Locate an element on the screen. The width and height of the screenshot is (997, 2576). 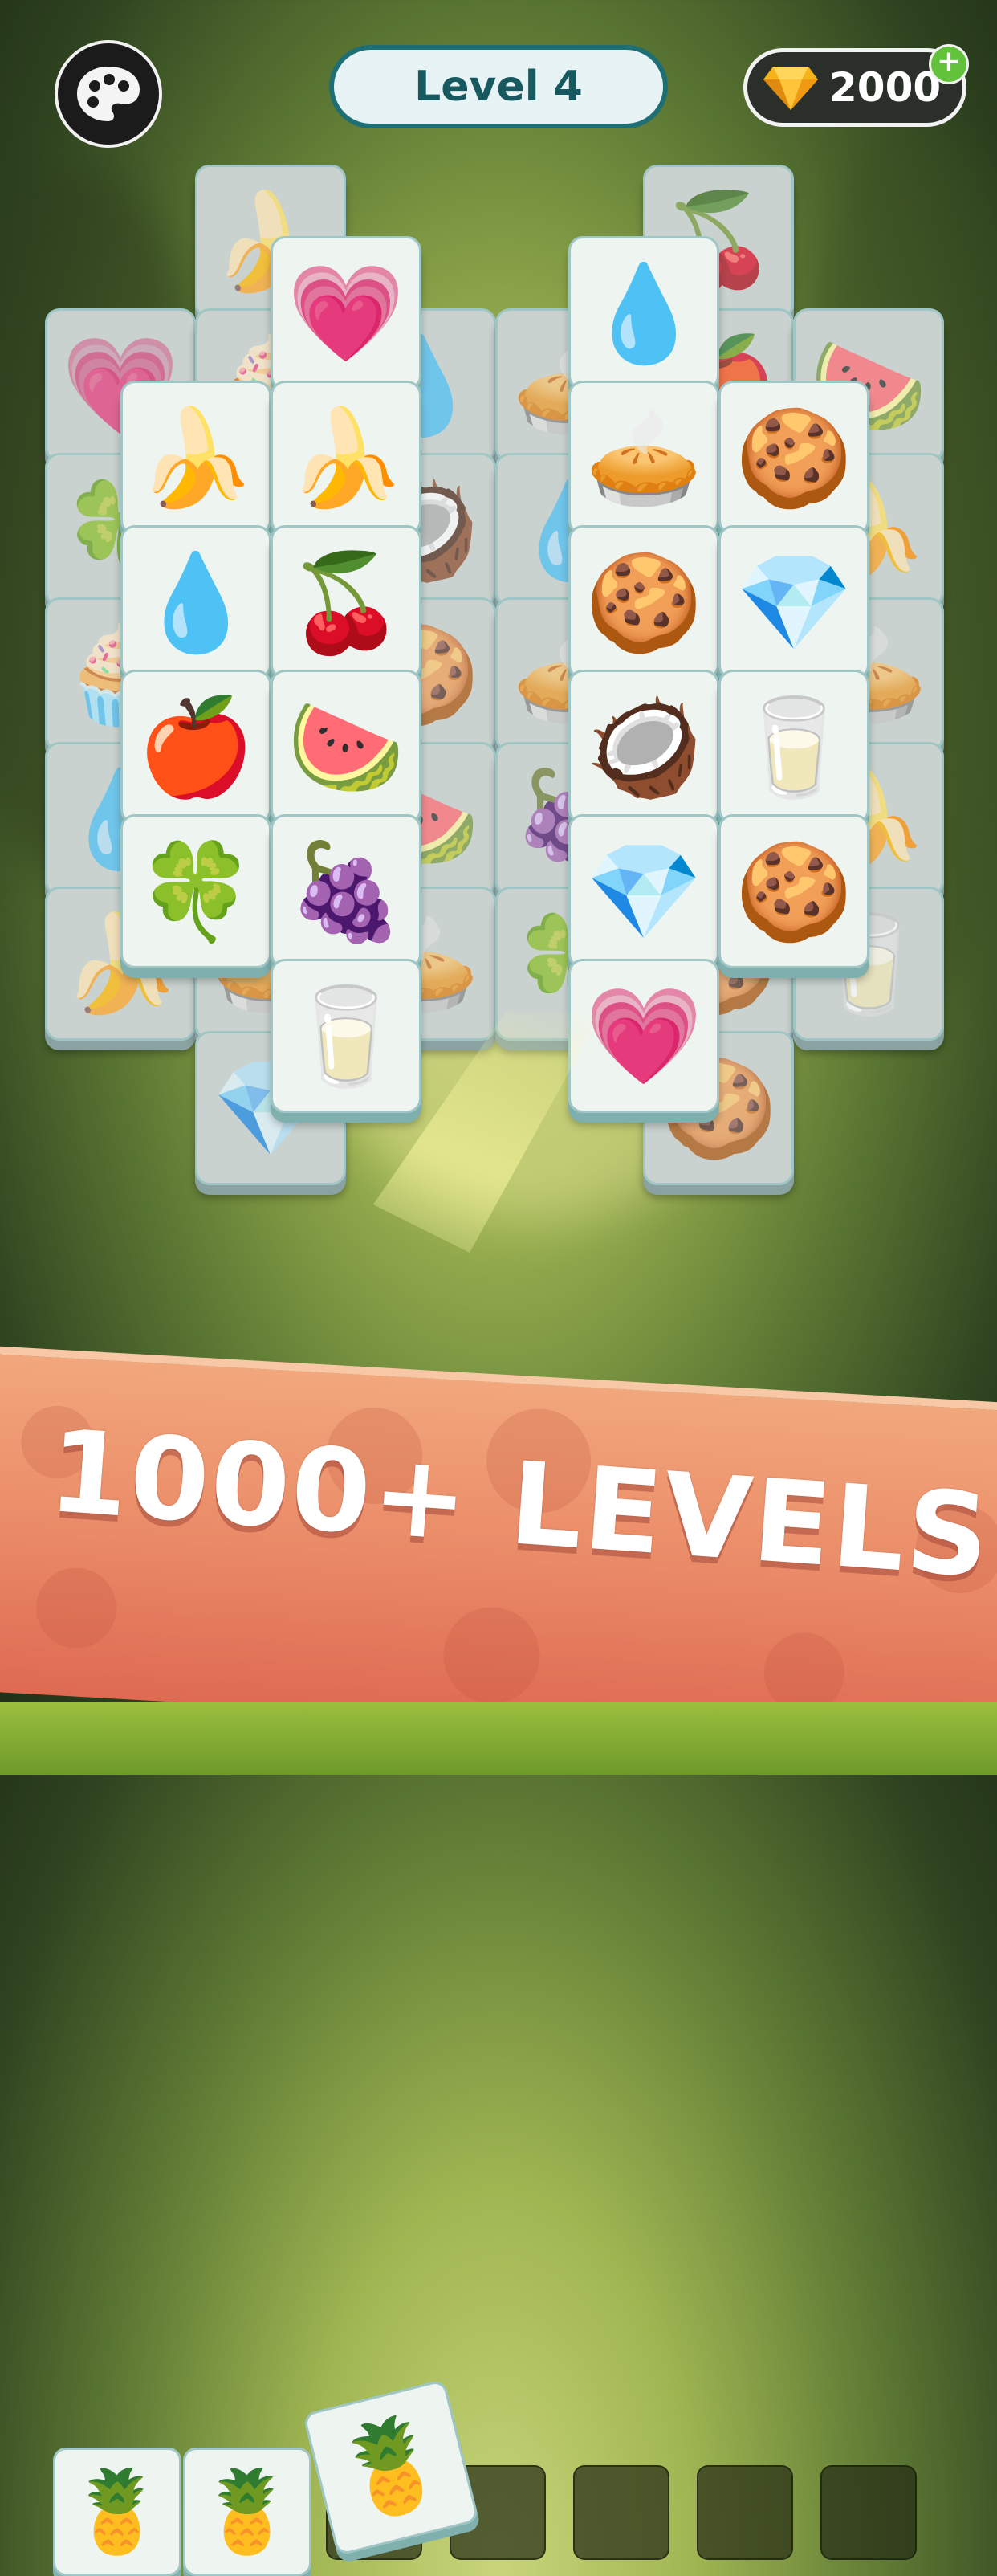
coconut-icon: 🥥 is located at coordinates (644, 746).